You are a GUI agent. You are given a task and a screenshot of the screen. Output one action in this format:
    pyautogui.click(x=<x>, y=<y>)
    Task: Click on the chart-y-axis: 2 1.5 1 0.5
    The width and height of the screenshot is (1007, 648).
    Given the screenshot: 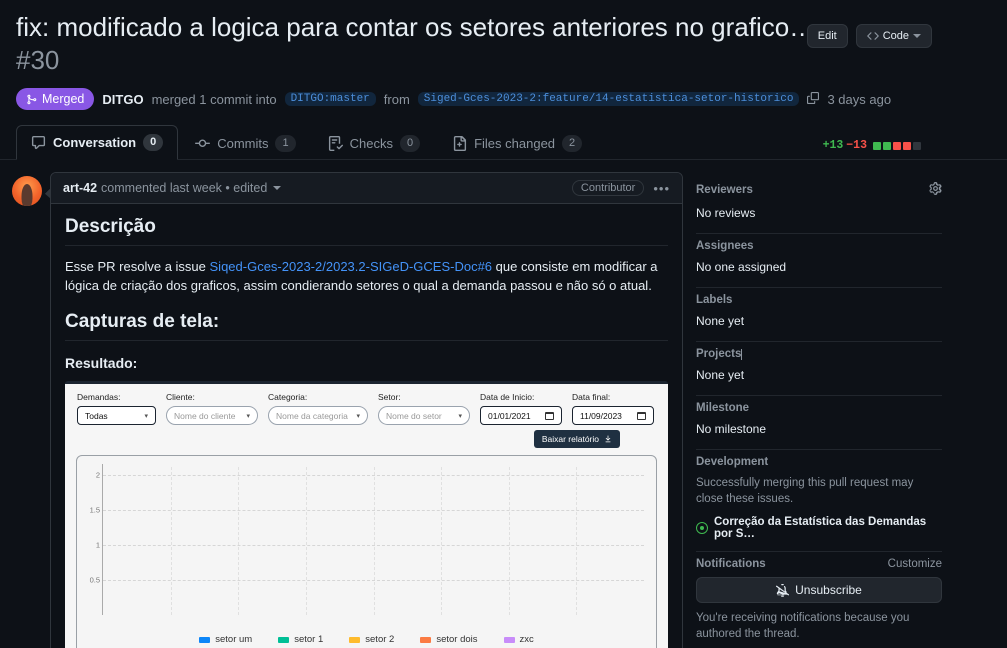 What is the action you would take?
    pyautogui.click(x=90, y=541)
    